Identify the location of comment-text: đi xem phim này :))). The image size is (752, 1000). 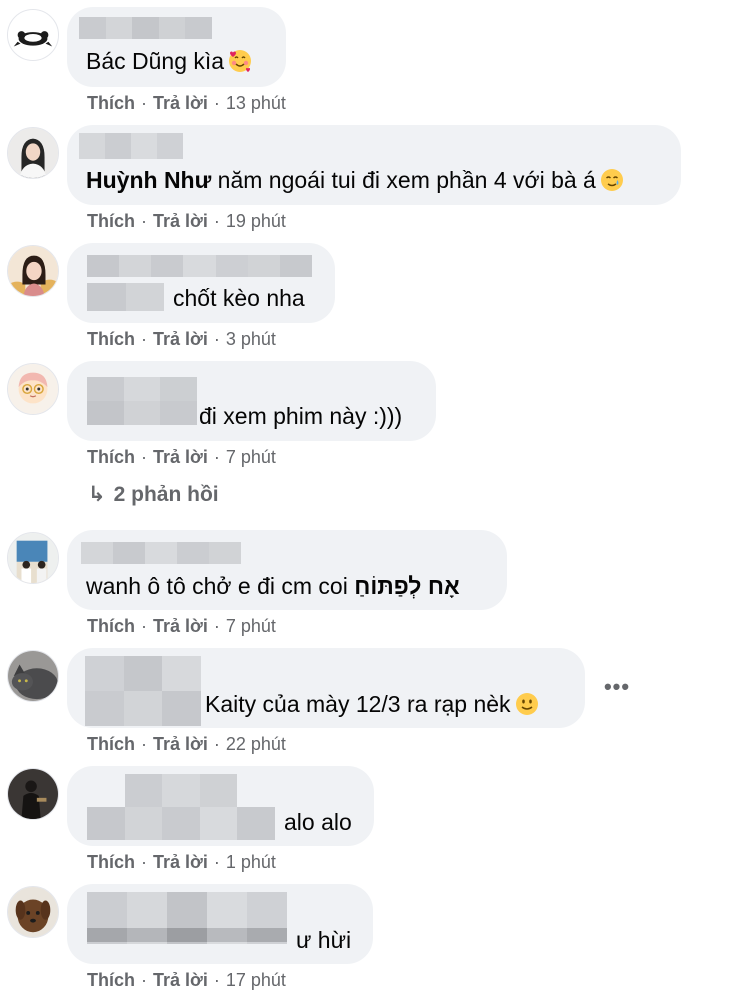
(301, 416).